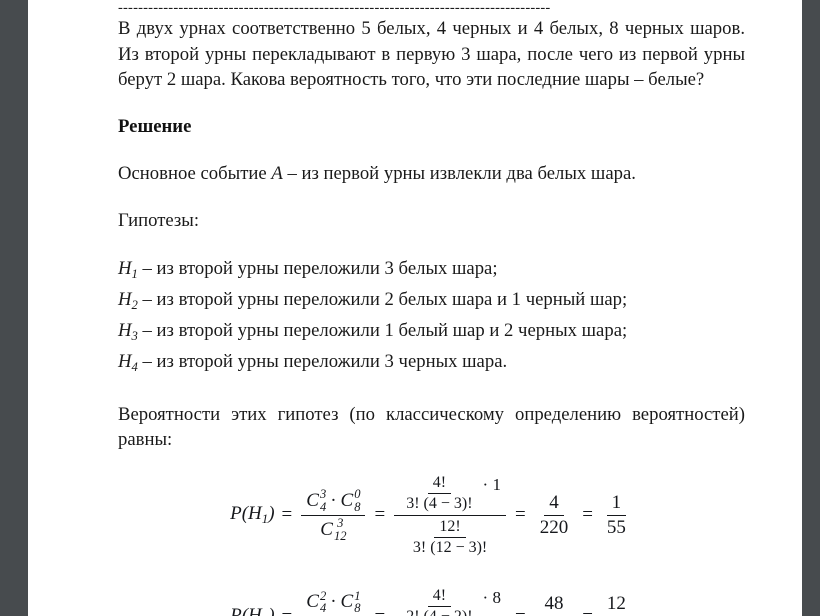  What do you see at coordinates (554, 527) in the screenshot?
I see `fraction-denominator: 220` at bounding box center [554, 527].